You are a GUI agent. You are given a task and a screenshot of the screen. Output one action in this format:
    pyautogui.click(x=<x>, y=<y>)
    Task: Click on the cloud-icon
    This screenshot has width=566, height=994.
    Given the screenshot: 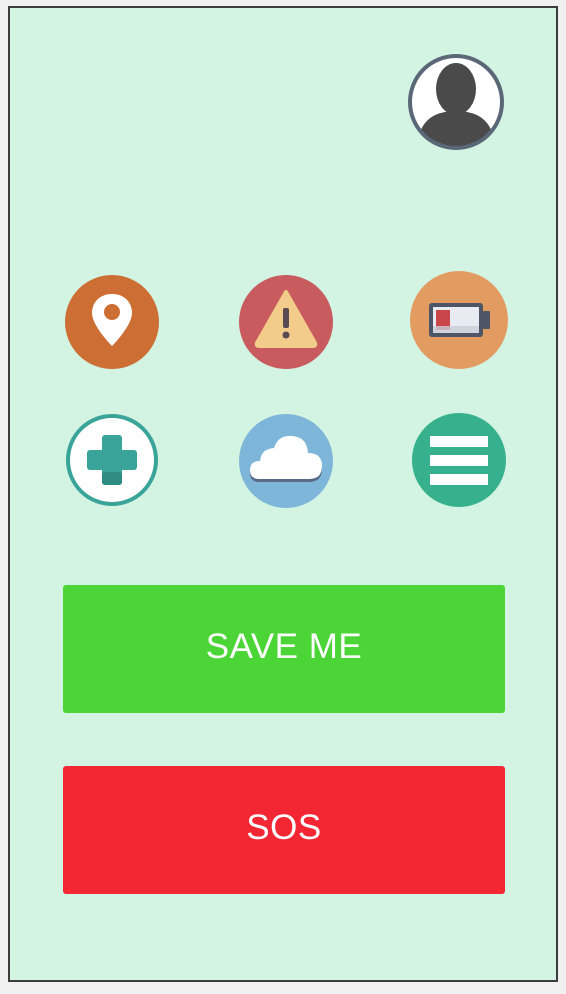 What is the action you would take?
    pyautogui.click(x=286, y=461)
    